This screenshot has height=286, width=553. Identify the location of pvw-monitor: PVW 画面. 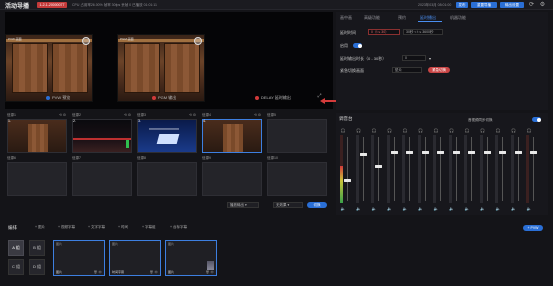
(49, 68).